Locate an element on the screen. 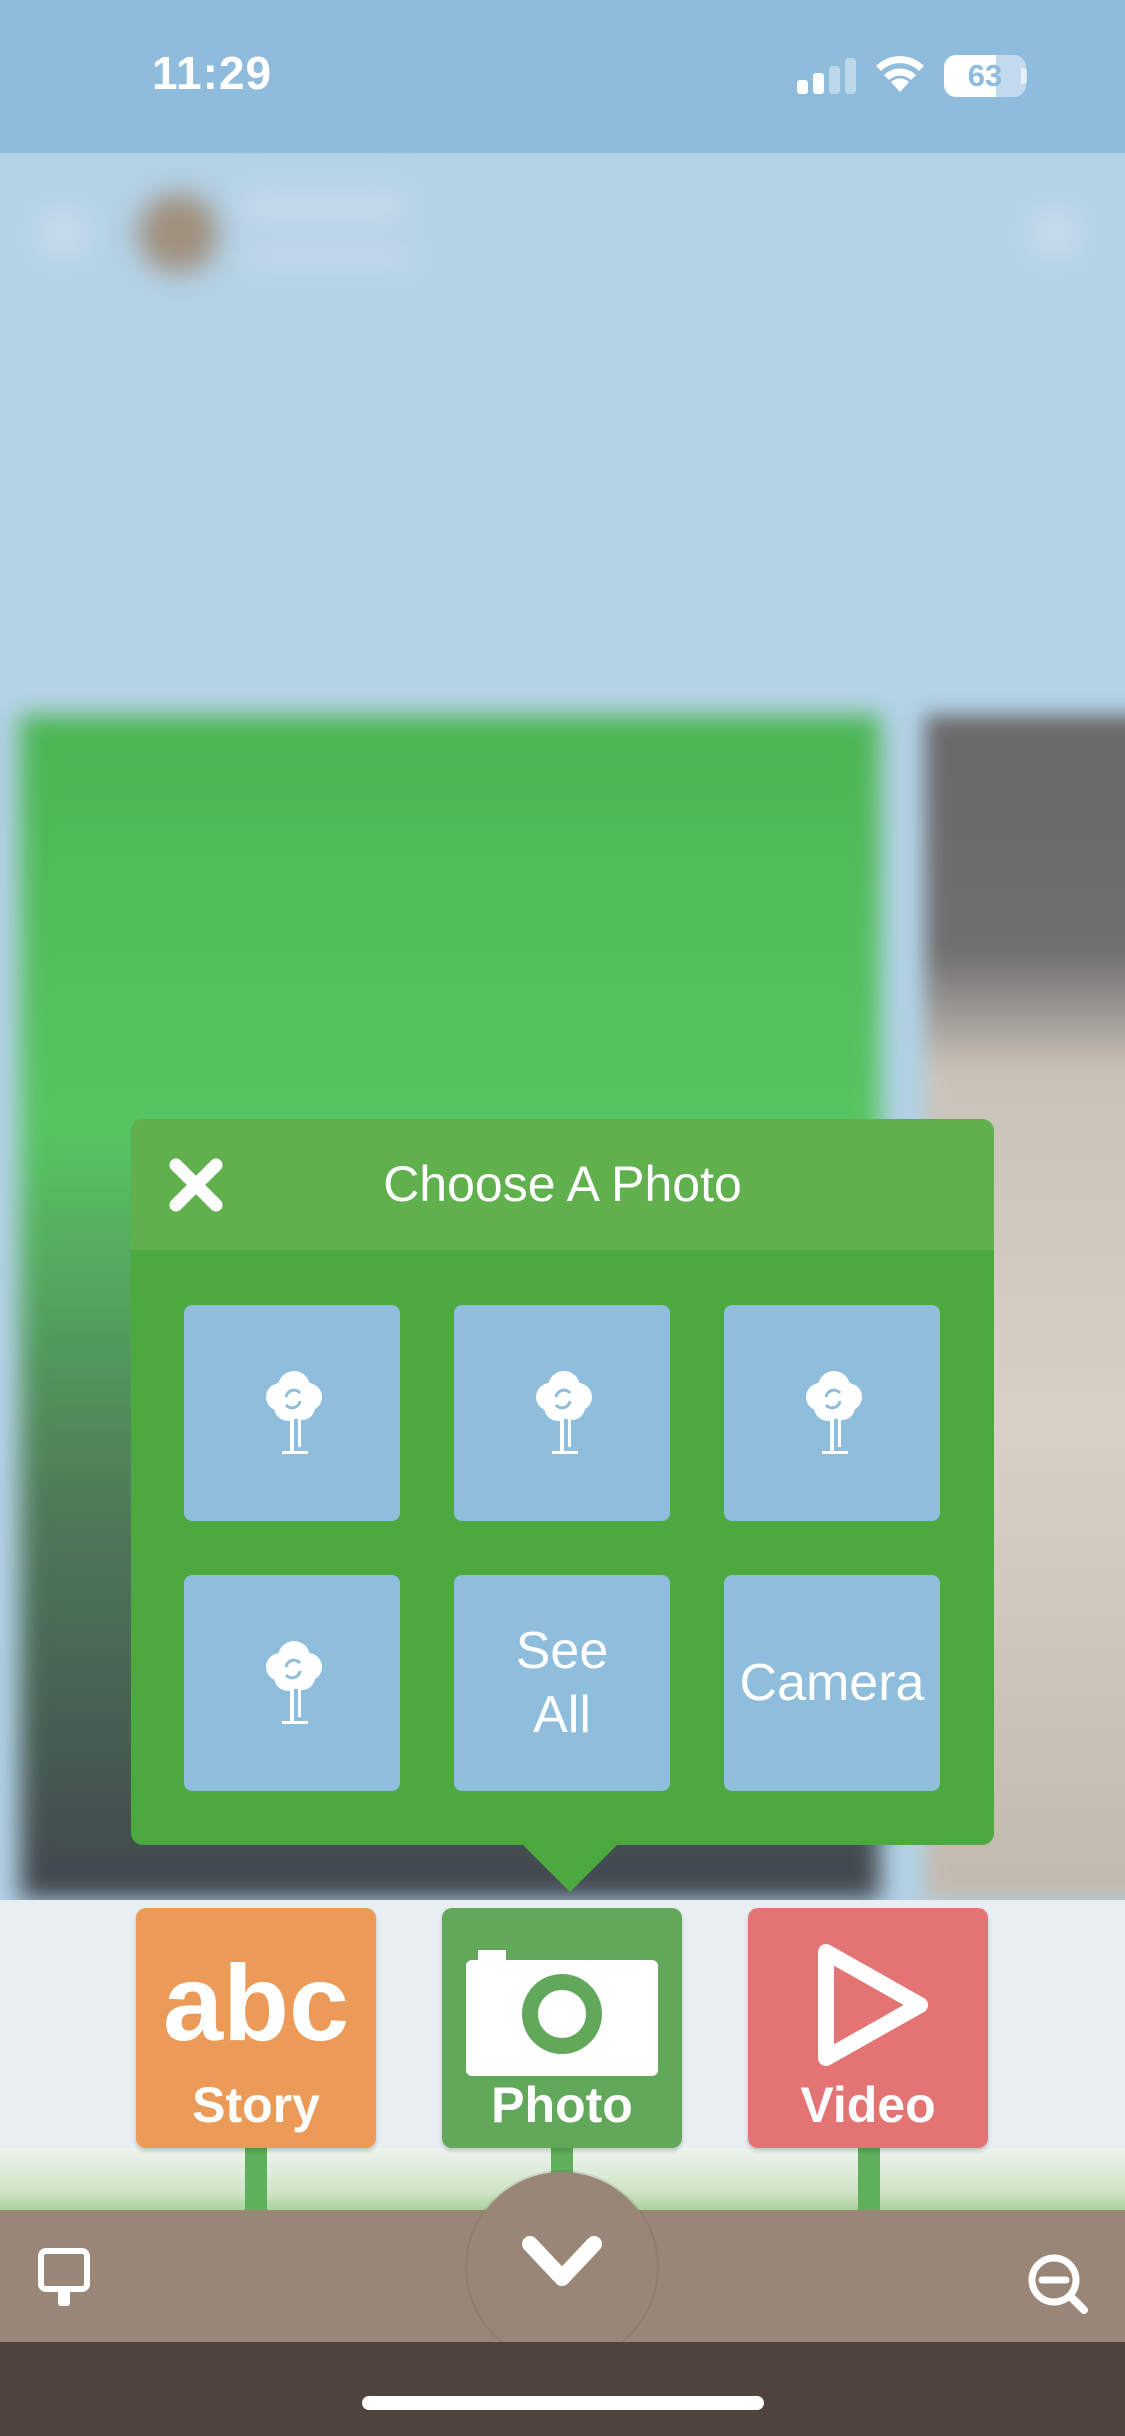  story-stem is located at coordinates (256, 2179).